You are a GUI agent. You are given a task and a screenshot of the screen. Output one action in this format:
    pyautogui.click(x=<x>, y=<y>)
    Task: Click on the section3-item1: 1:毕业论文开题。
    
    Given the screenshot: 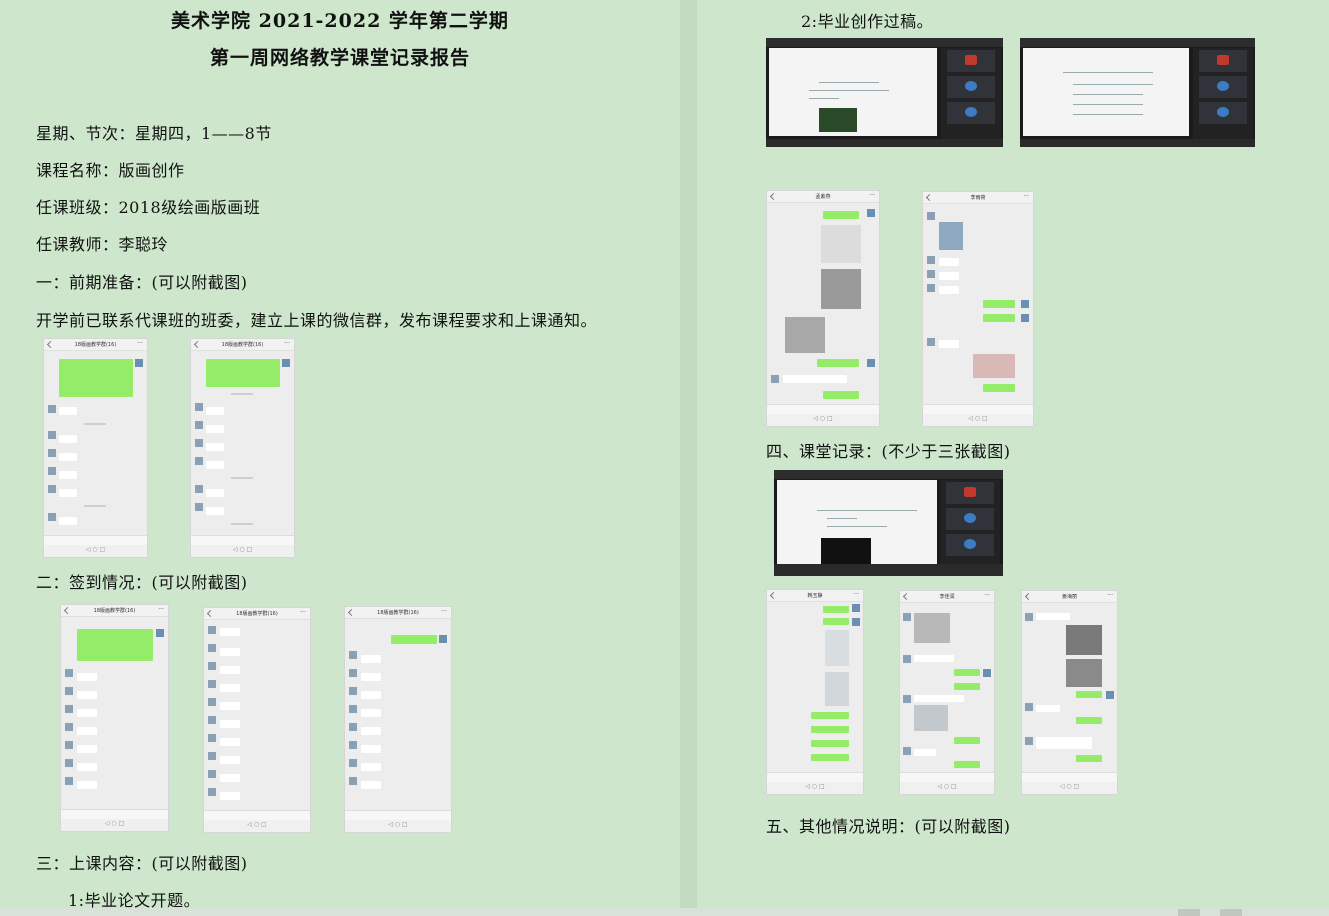 What is the action you would take?
    pyautogui.click(x=134, y=899)
    